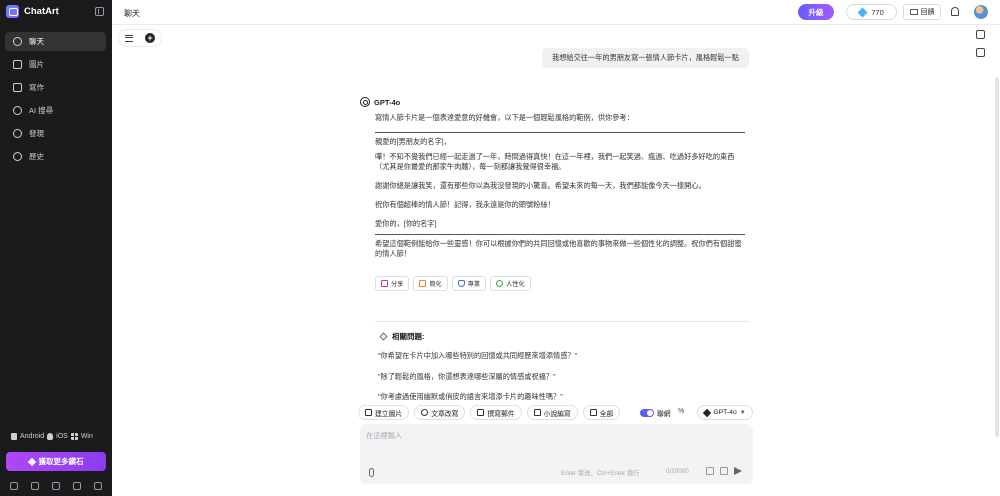 This screenshot has height=496, width=1000. Describe the element at coordinates (36, 64) in the screenshot. I see `sidebar-item-label: 圖片` at that location.